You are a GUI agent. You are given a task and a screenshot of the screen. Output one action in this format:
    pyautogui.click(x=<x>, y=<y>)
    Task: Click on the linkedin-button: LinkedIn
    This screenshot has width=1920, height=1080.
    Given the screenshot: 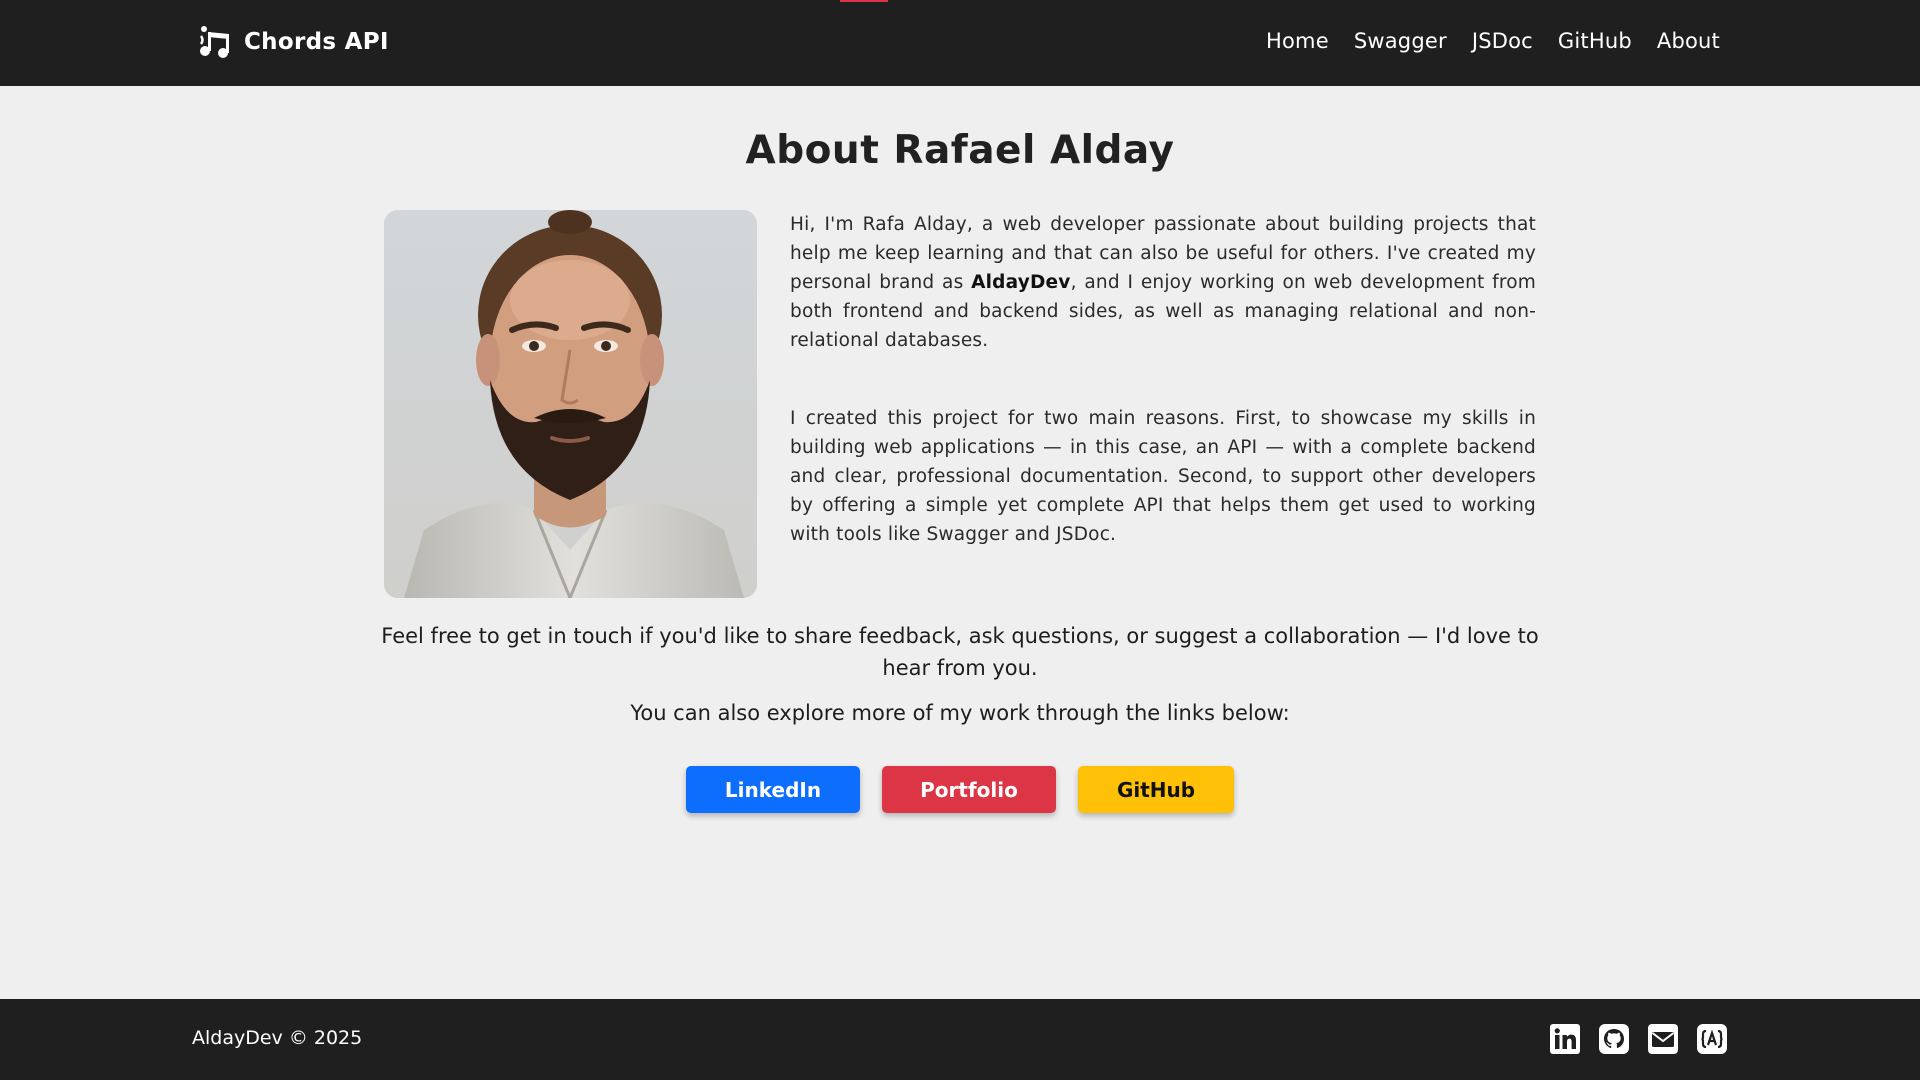 What is the action you would take?
    pyautogui.click(x=773, y=789)
    